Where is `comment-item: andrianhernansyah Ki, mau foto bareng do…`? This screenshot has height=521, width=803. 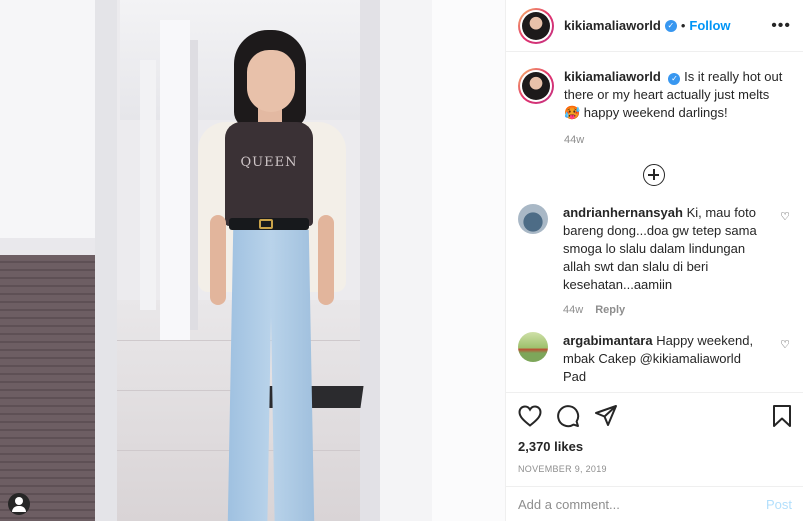 comment-item: andrianhernansyah Ki, mau foto bareng do… is located at coordinates (654, 249).